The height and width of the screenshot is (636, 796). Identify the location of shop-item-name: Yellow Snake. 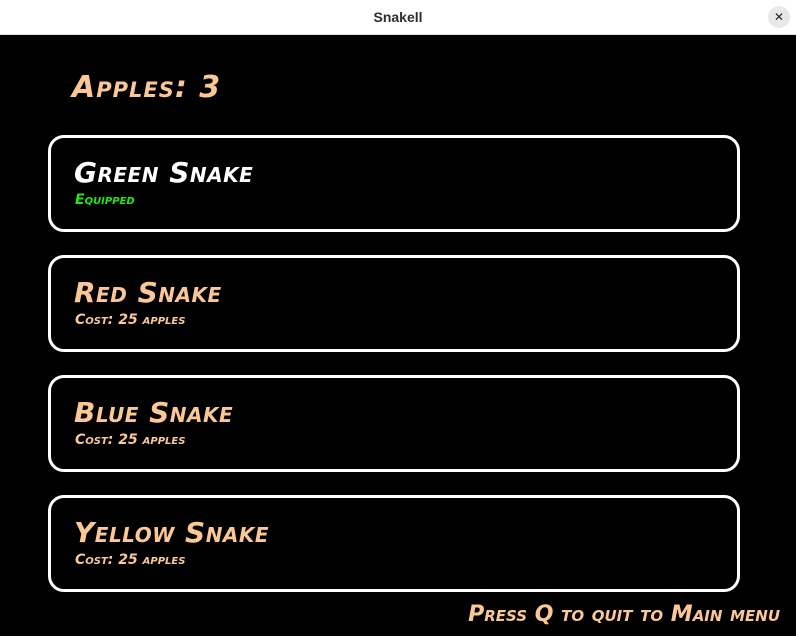
(172, 532).